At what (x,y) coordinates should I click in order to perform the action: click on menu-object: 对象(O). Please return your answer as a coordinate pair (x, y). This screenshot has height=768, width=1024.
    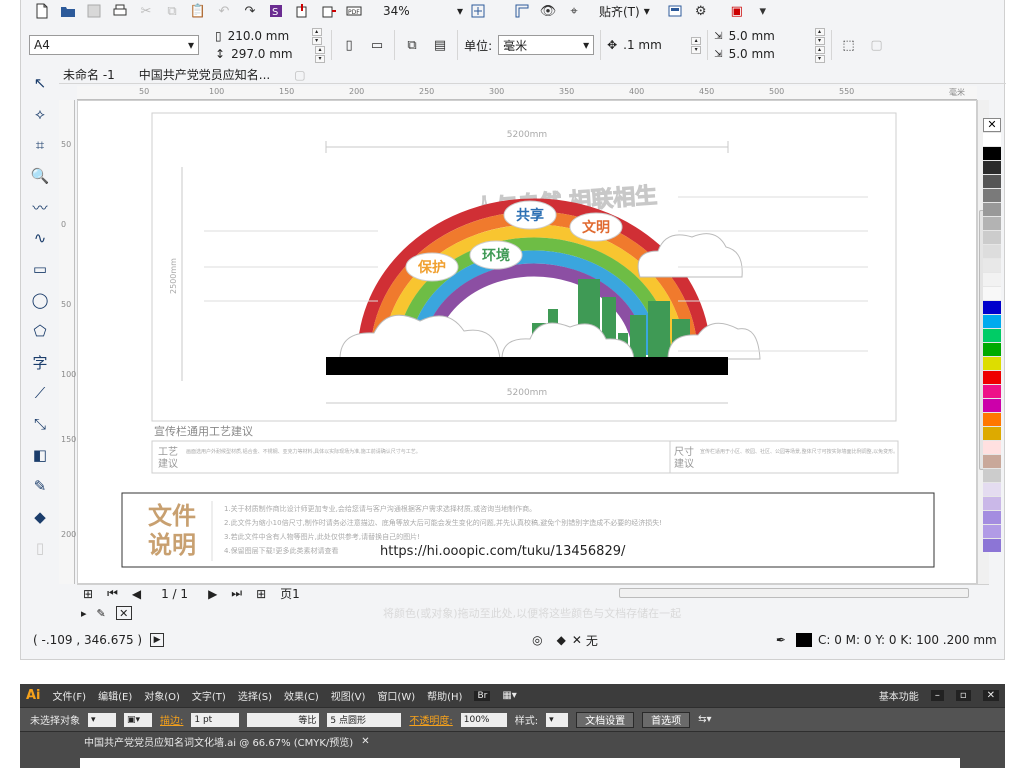
    Looking at the image, I should click on (162, 695).